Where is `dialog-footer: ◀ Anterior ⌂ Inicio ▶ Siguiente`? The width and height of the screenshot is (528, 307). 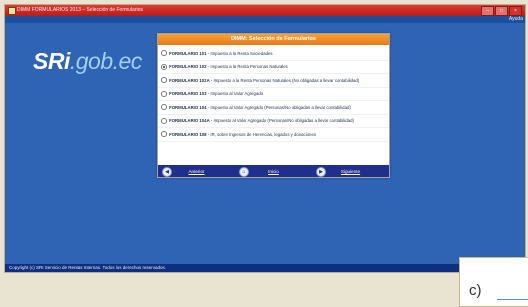
dialog-footer: ◀ Anterior ⌂ Inicio ▶ Siguiente is located at coordinates (273, 171).